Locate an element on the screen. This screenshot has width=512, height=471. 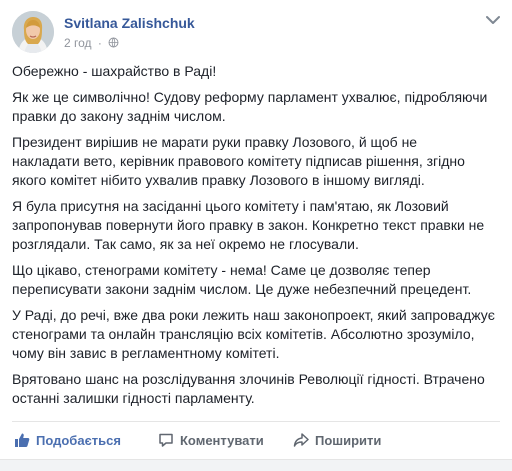
avatar is located at coordinates (33, 32).